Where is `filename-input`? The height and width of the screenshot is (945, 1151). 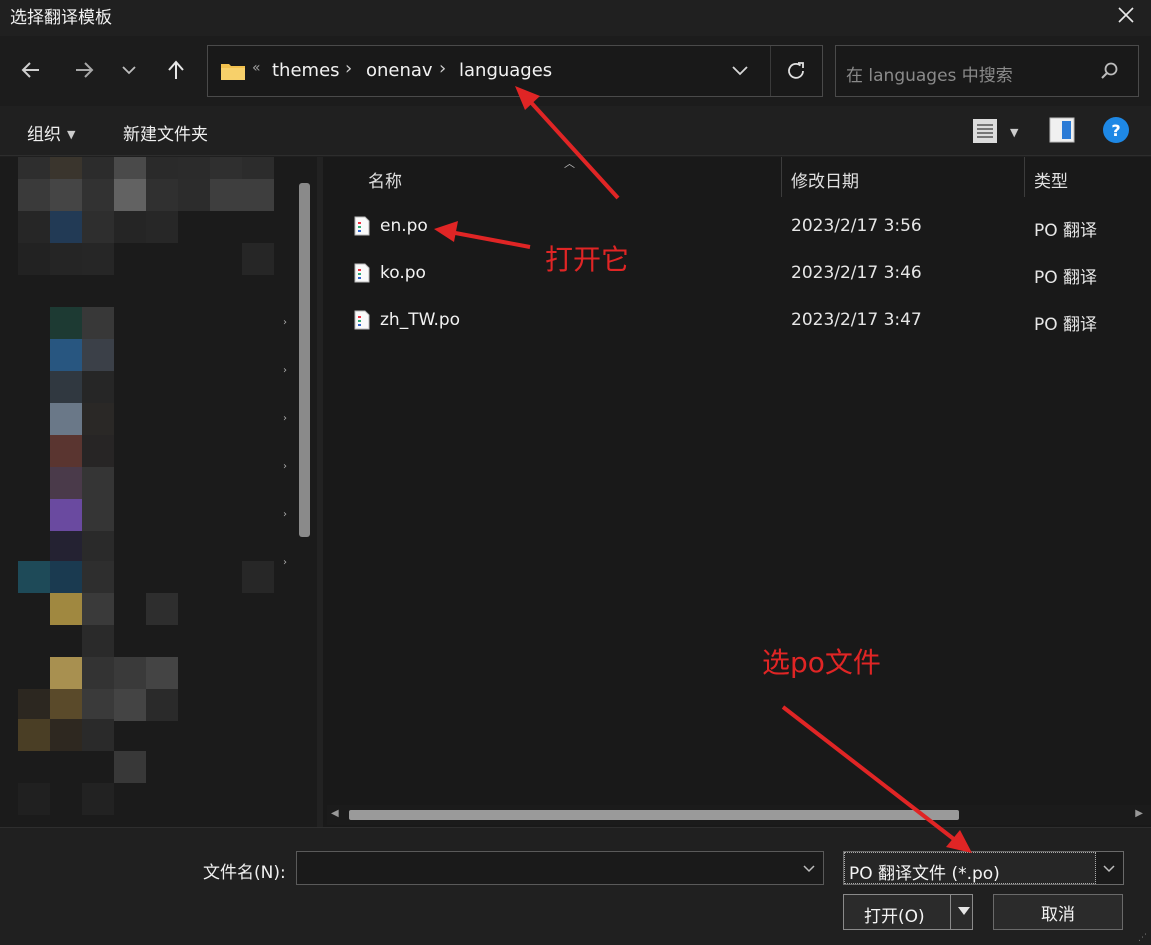 filename-input is located at coordinates (560, 868).